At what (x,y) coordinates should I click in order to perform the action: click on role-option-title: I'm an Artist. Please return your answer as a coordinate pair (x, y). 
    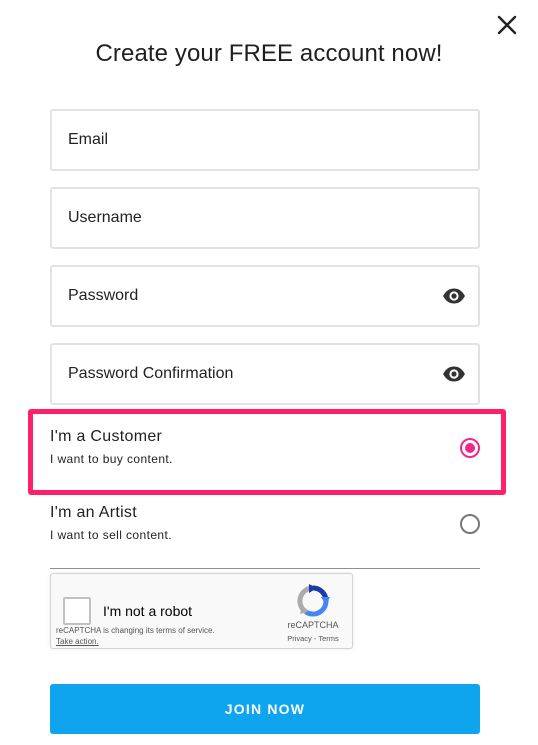
    Looking at the image, I should click on (93, 512).